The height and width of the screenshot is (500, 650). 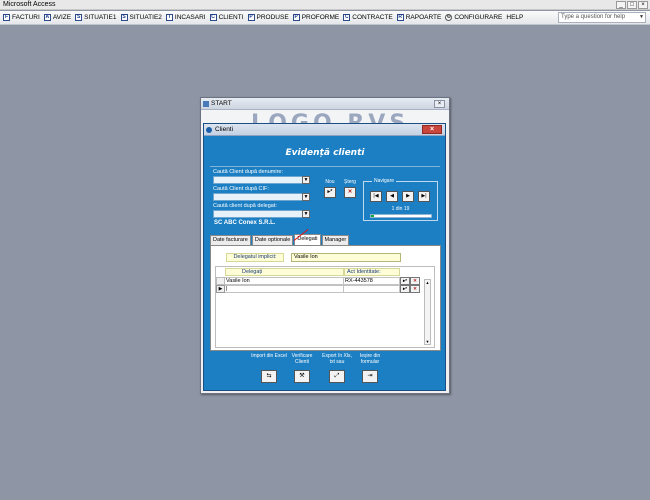 I want to click on menu-label: SITUATIE1, so click(x=100, y=17).